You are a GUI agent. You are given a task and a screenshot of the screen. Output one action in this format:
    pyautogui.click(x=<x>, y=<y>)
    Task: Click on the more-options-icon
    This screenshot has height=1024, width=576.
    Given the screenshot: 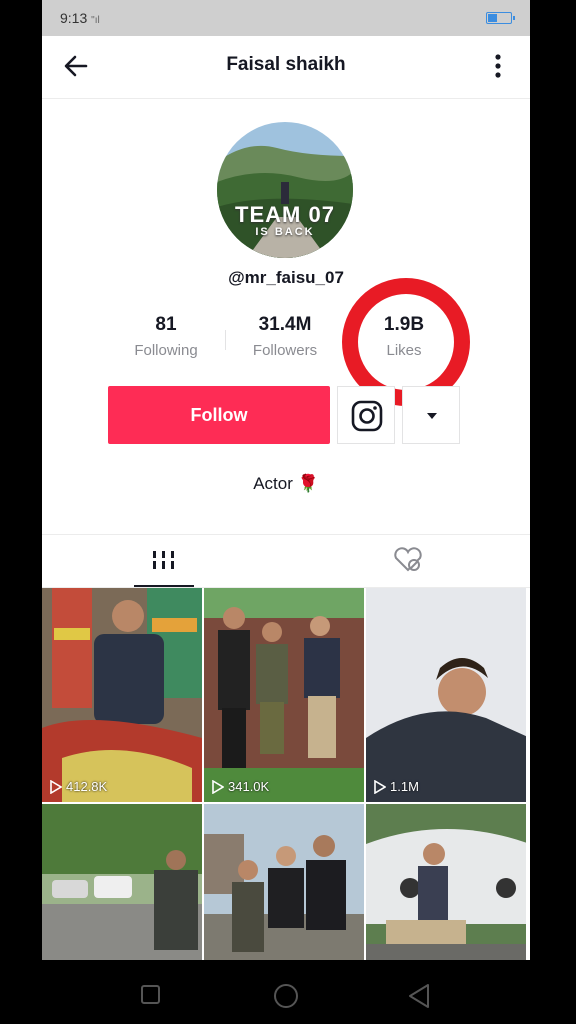 What is the action you would take?
    pyautogui.click(x=498, y=66)
    